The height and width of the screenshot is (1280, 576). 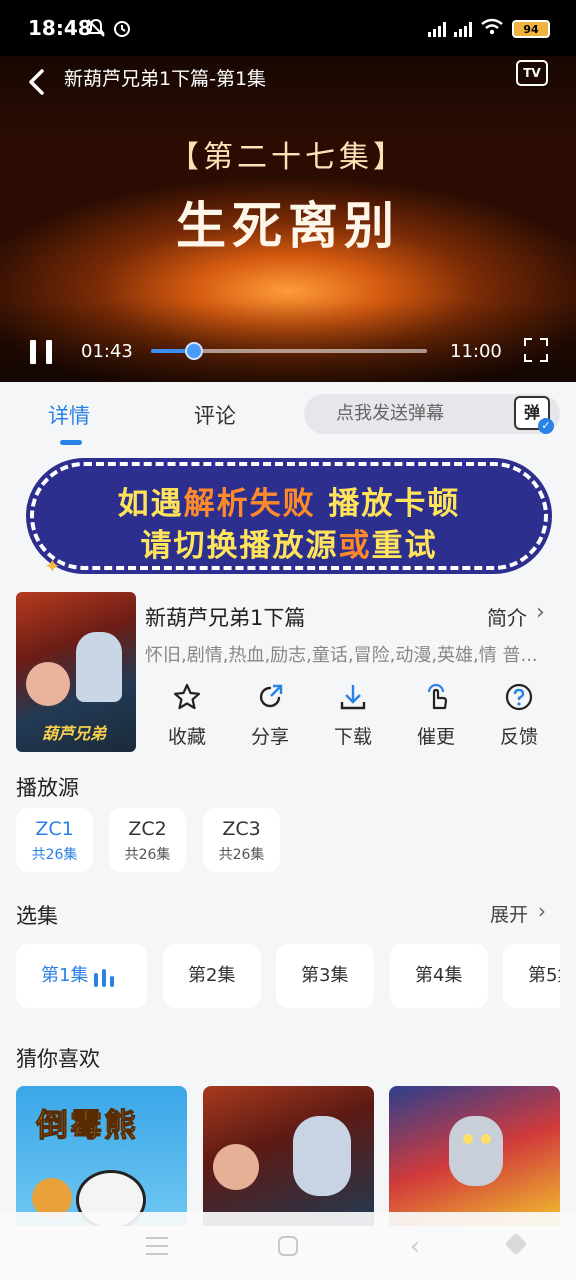 I want to click on request-update-button: 催更, so click(x=436, y=717).